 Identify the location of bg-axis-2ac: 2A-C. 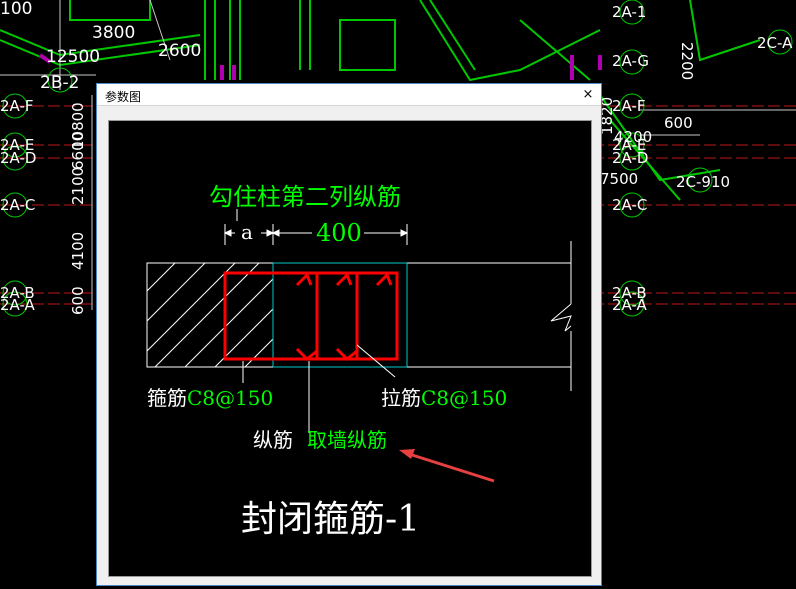
(17, 205).